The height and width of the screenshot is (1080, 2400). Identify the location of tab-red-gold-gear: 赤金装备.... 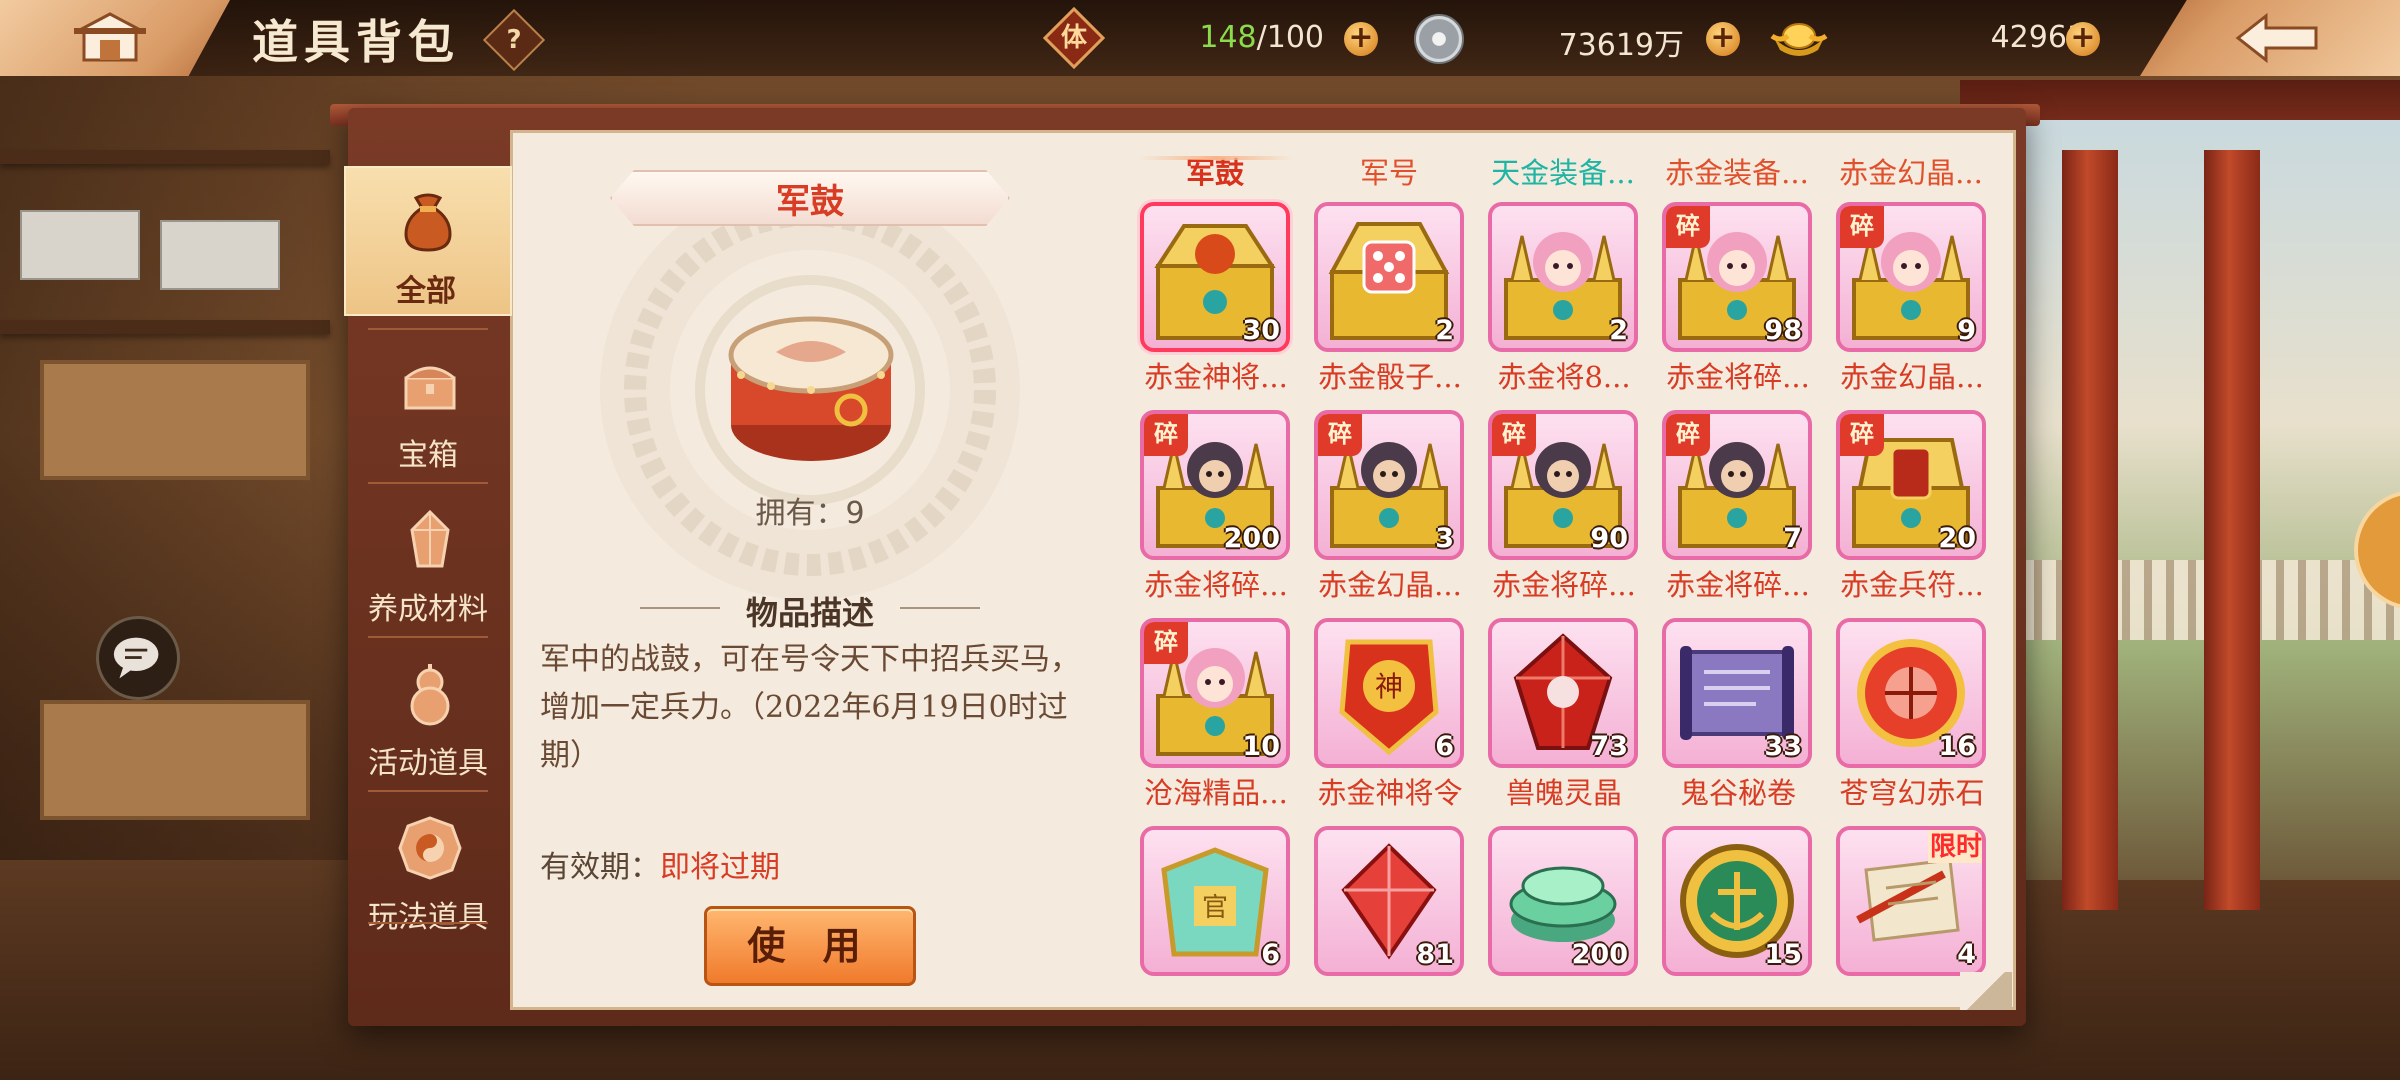
(1737, 171).